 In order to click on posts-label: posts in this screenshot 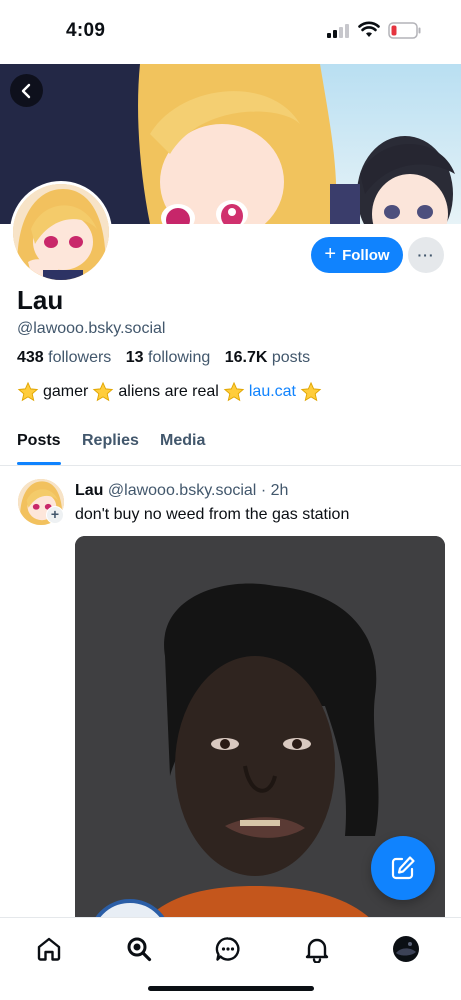, I will do `click(291, 357)`.